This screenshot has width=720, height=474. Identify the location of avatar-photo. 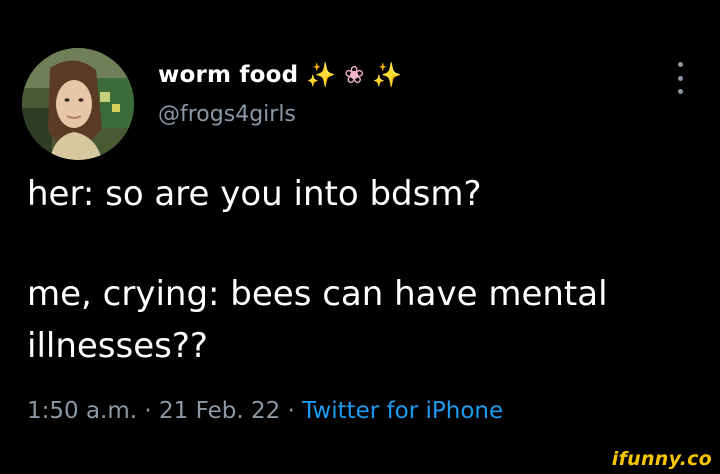
(78, 104).